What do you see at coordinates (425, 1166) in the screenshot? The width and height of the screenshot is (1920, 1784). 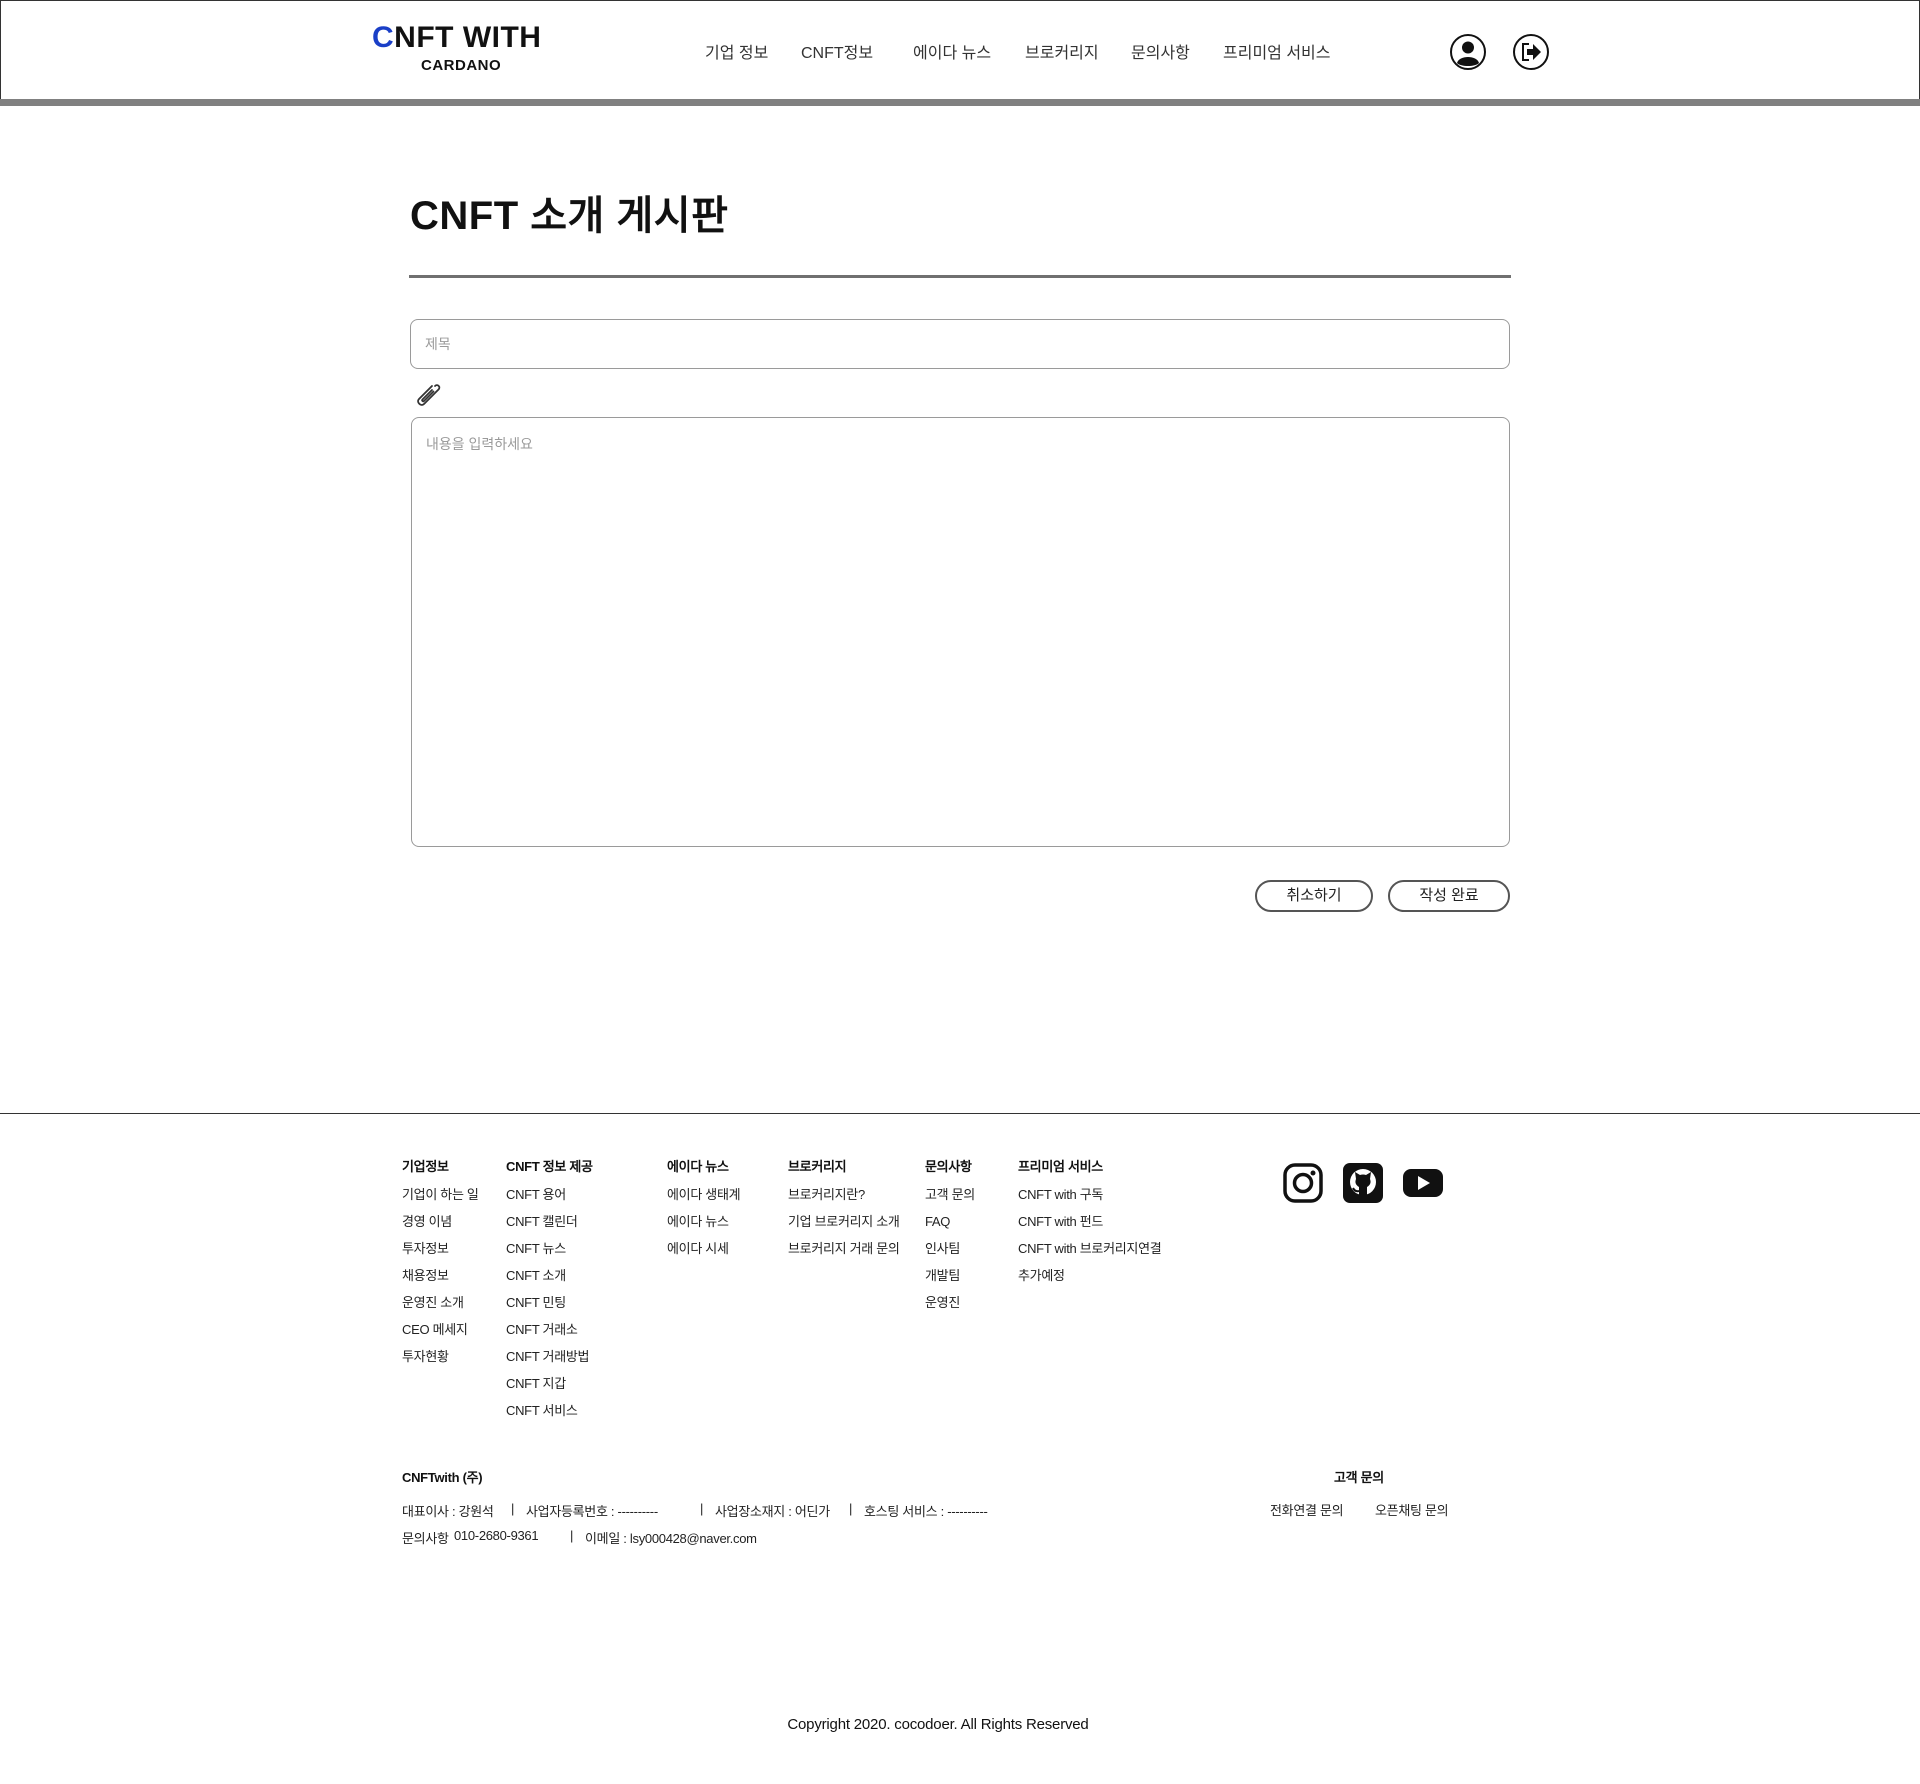 I see `footer-heading: 기업정보` at bounding box center [425, 1166].